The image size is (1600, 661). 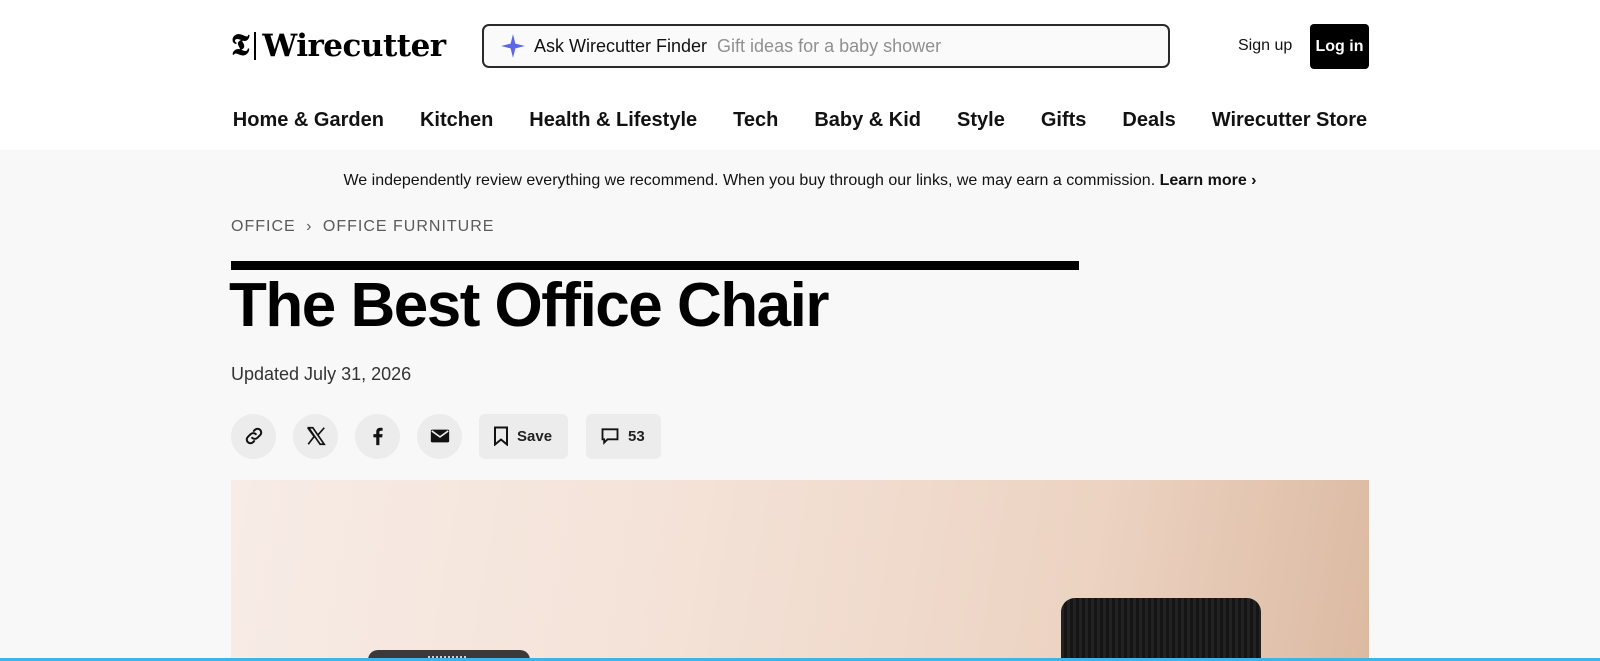 I want to click on link-icon, so click(x=253, y=436).